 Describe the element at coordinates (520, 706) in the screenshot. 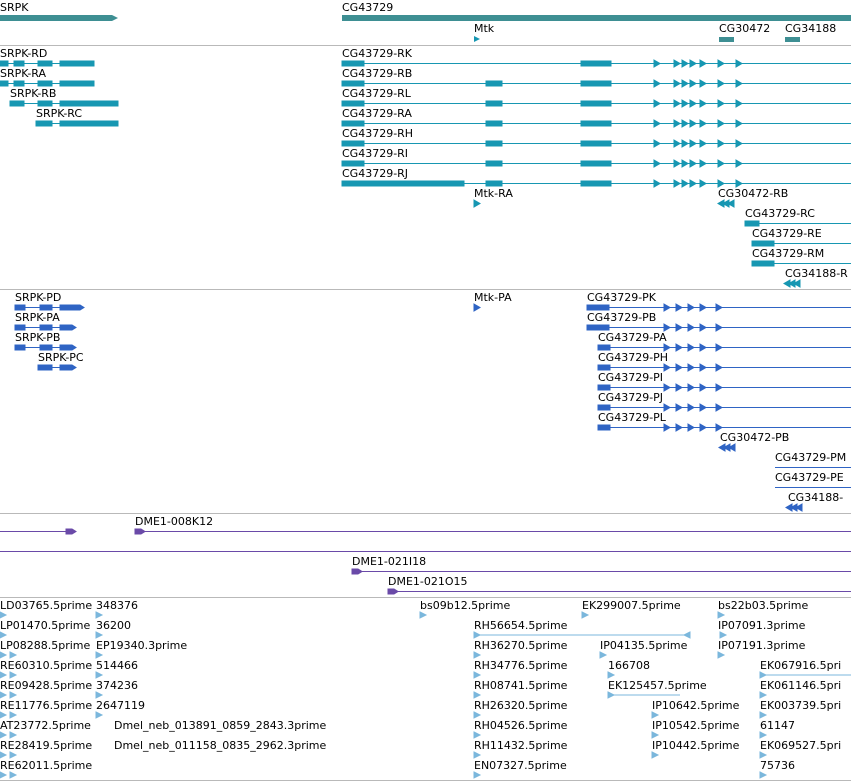

I see `est-label: RH26320.5prime` at that location.